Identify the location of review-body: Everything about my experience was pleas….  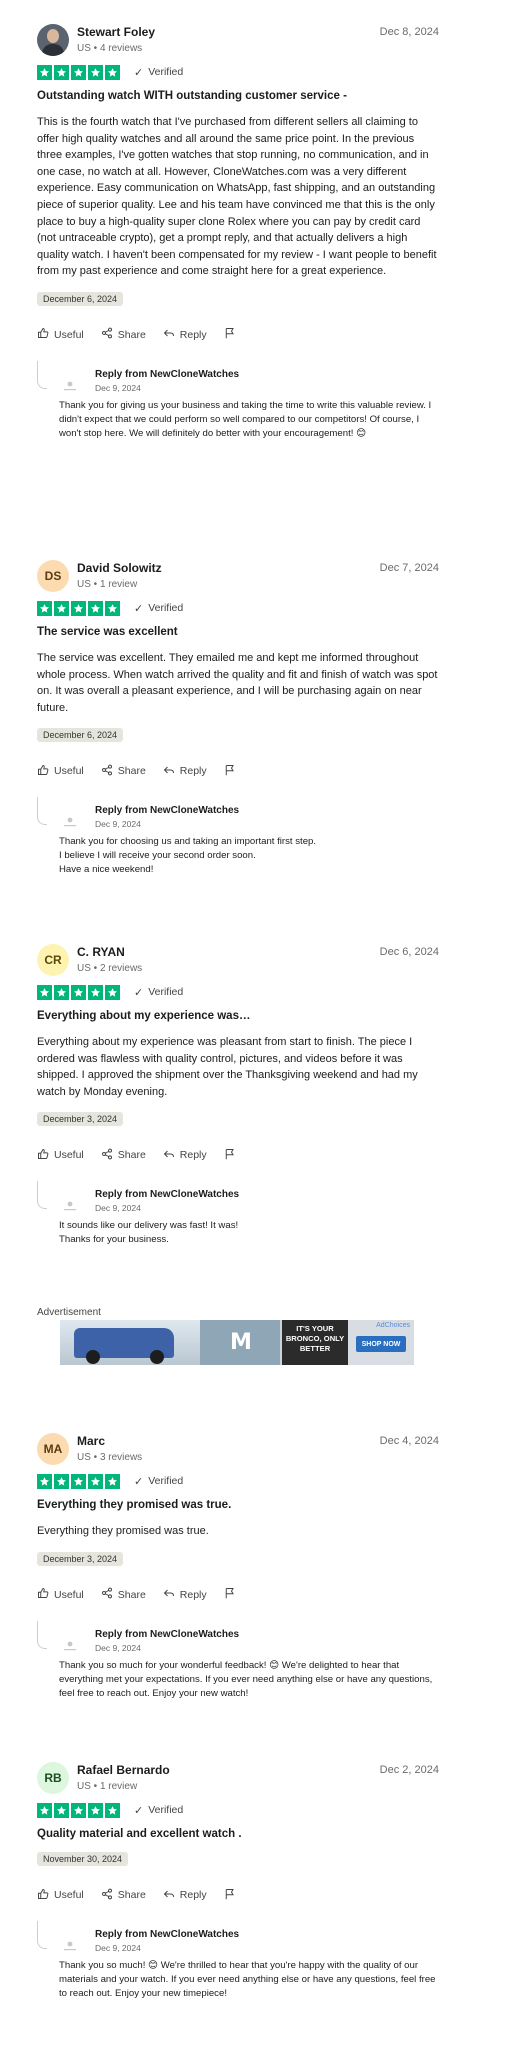
(227, 1067).